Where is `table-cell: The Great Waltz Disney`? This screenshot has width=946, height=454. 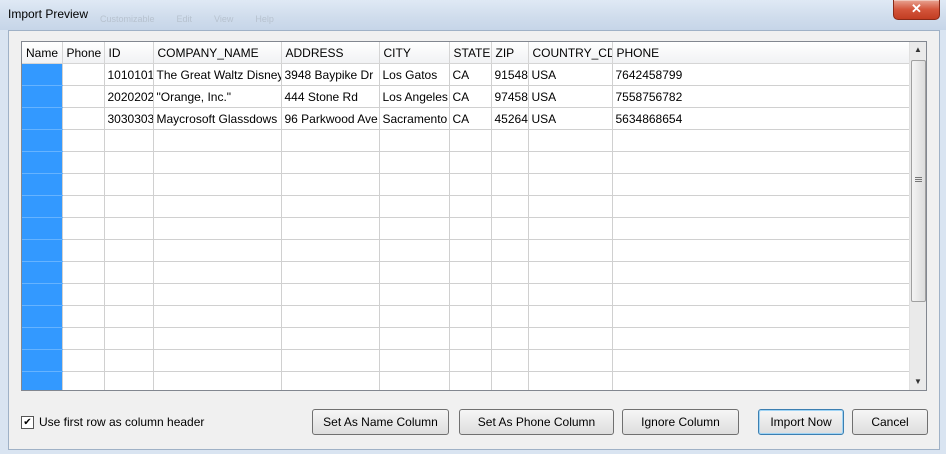 table-cell: The Great Waltz Disney is located at coordinates (217, 74).